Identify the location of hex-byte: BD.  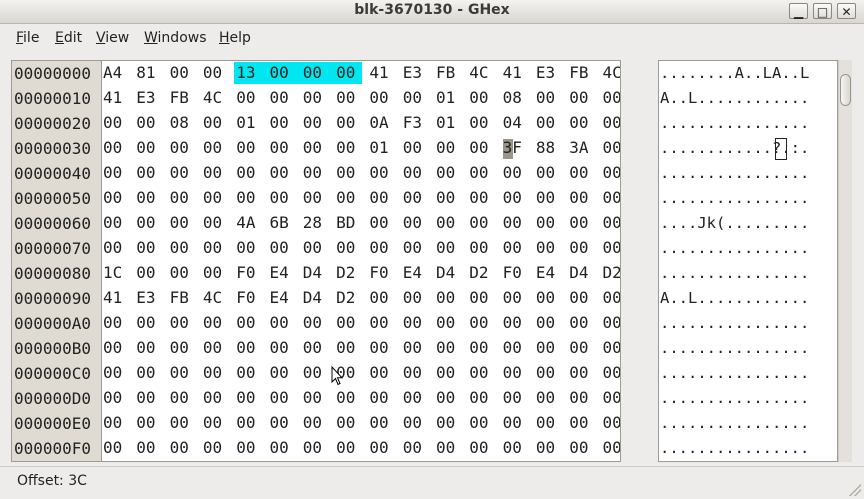
(348, 223).